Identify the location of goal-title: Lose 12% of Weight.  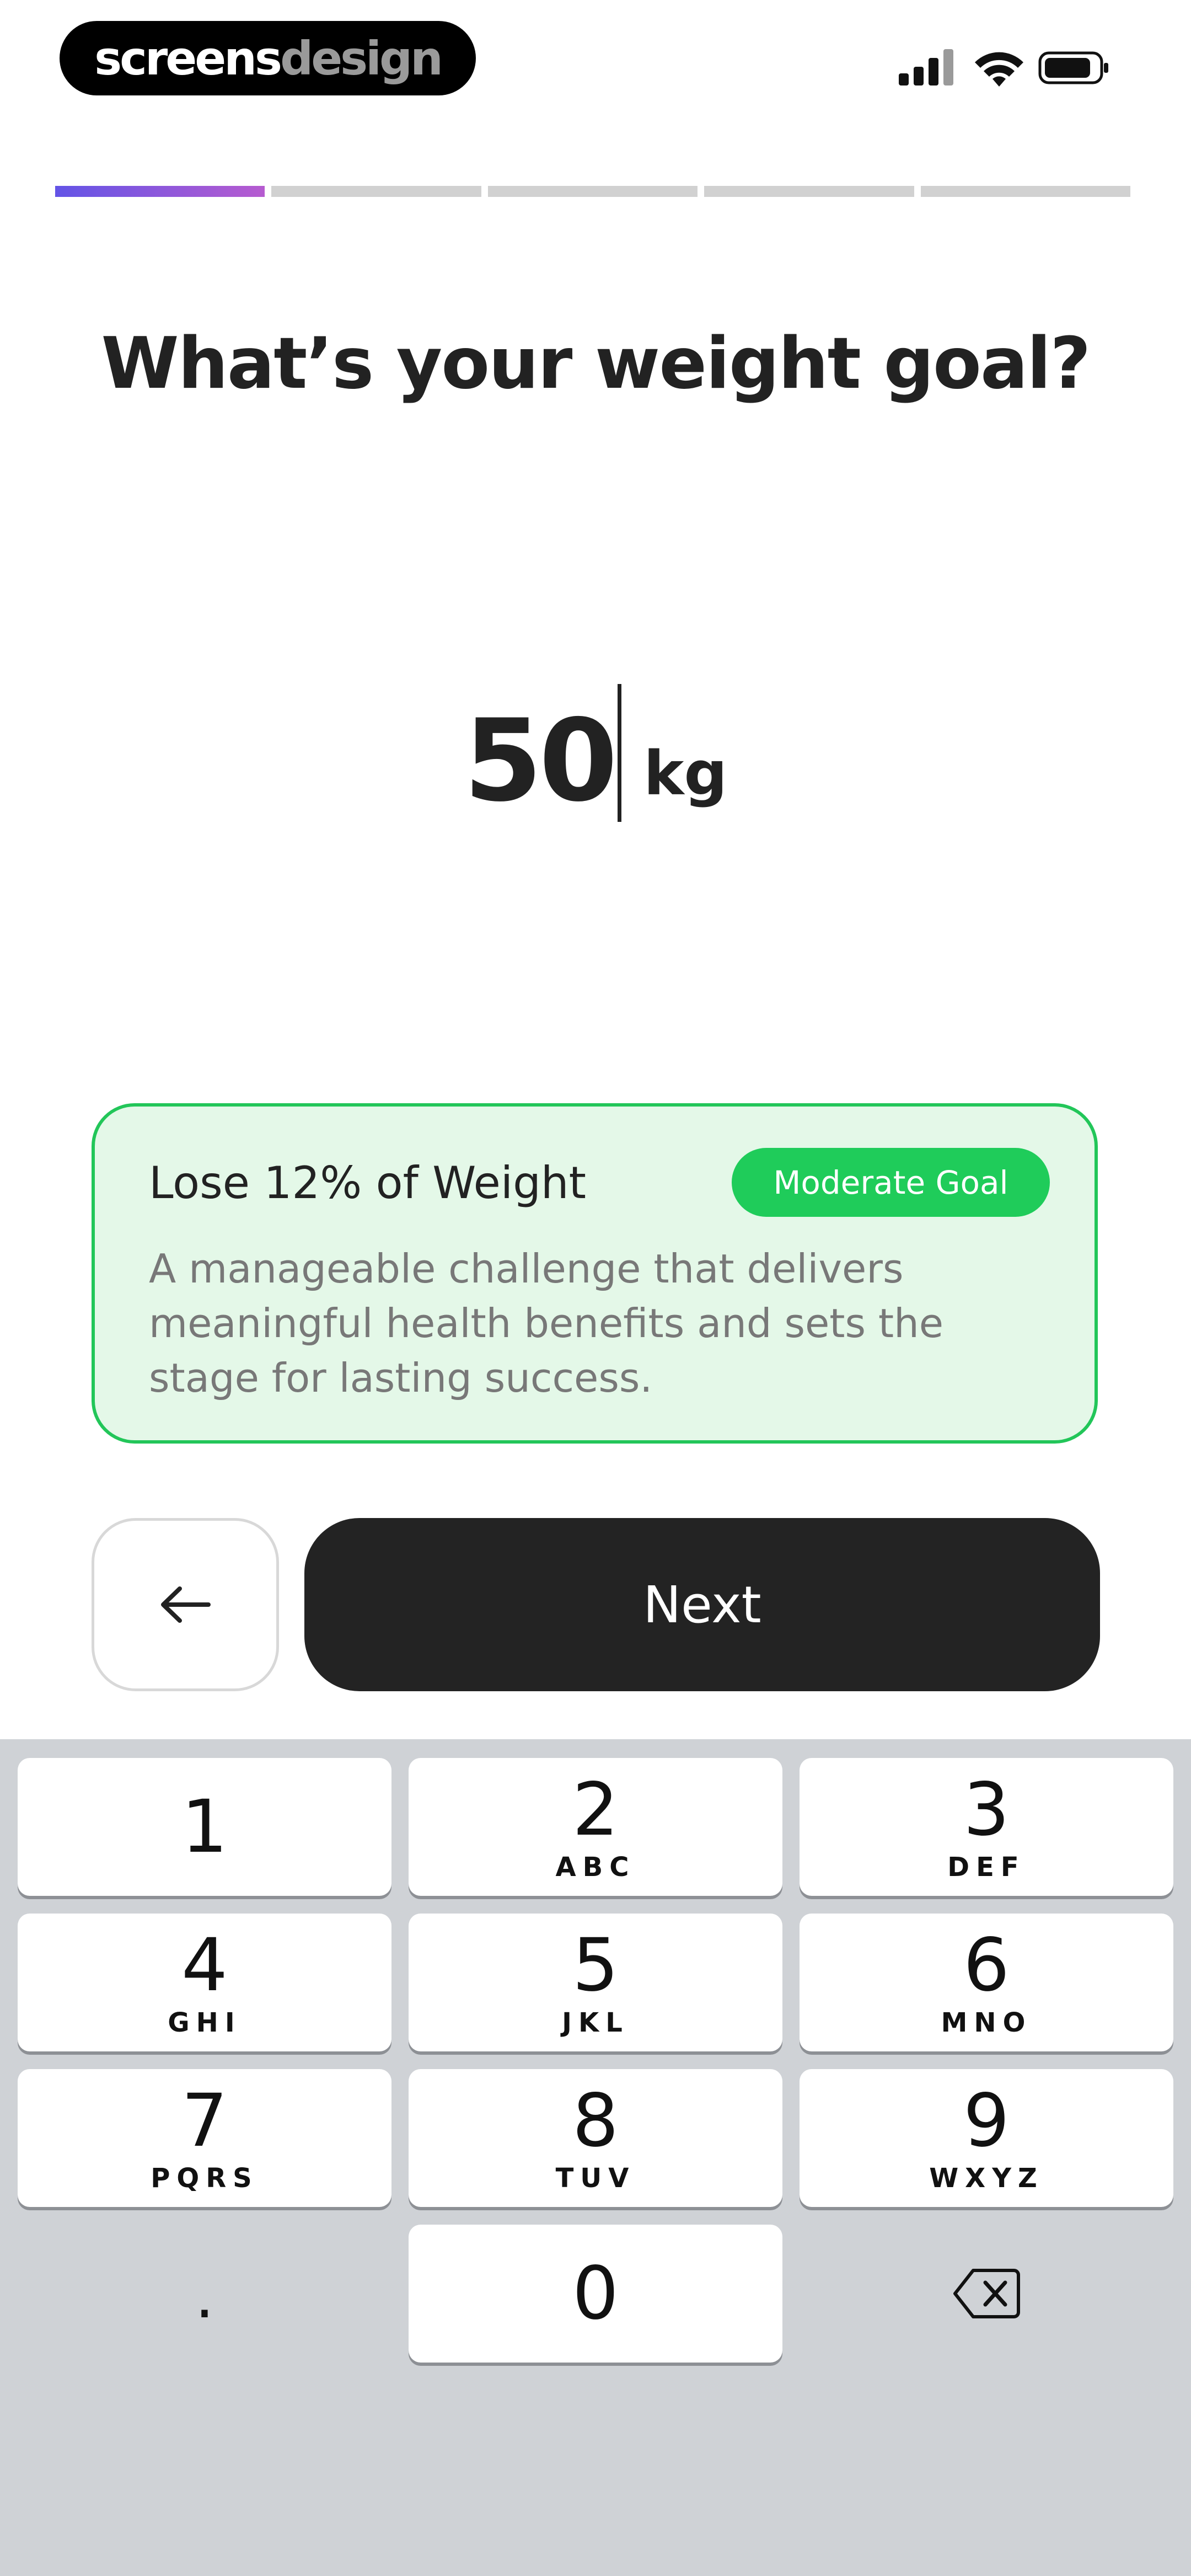
(367, 1183).